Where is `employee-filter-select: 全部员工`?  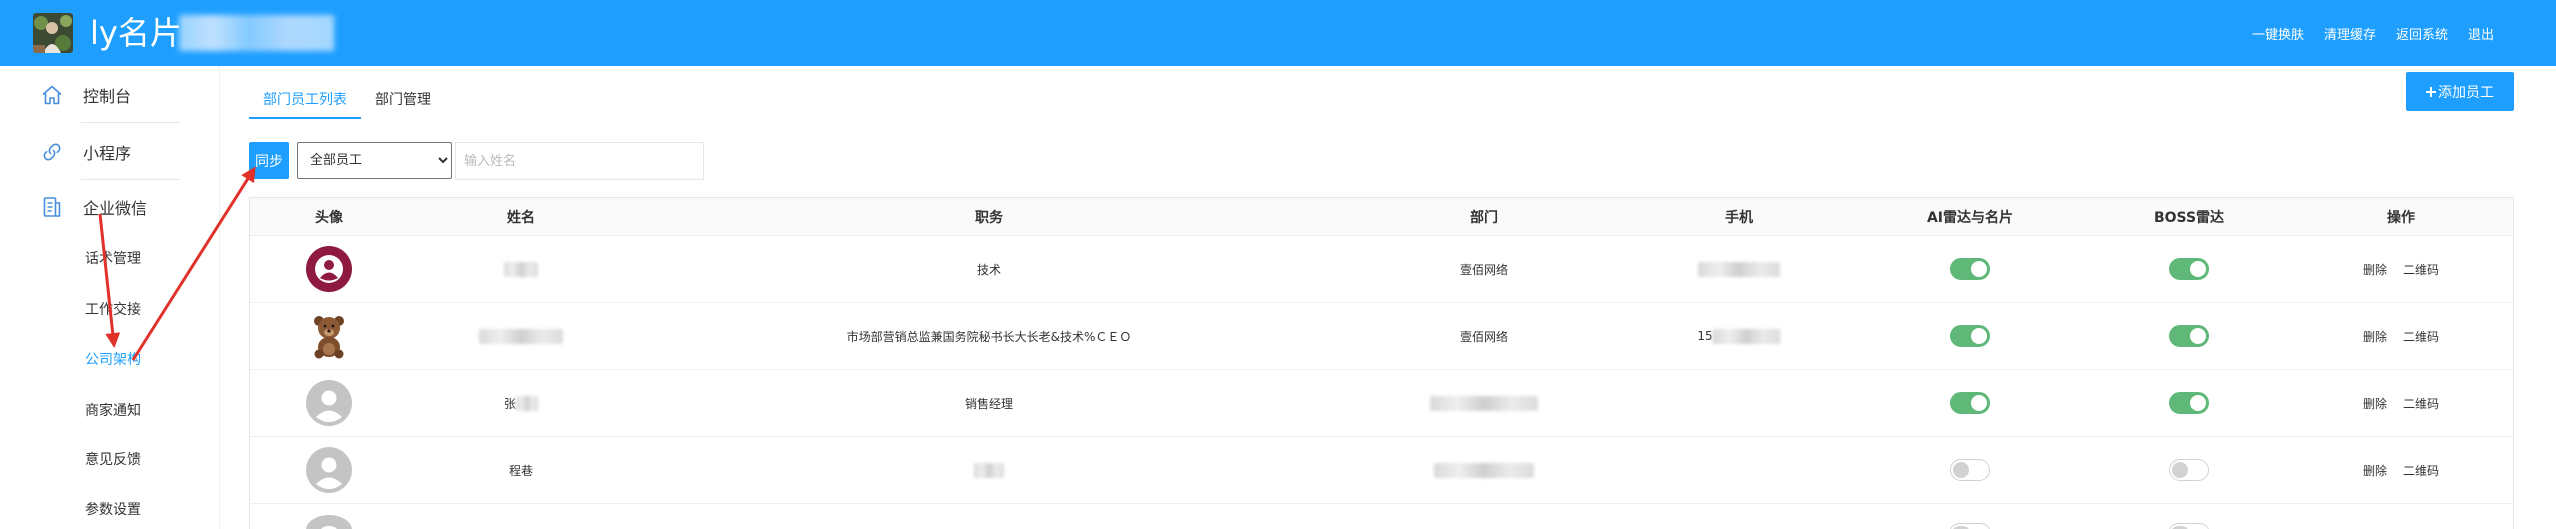
employee-filter-select: 全部员工 is located at coordinates (374, 160).